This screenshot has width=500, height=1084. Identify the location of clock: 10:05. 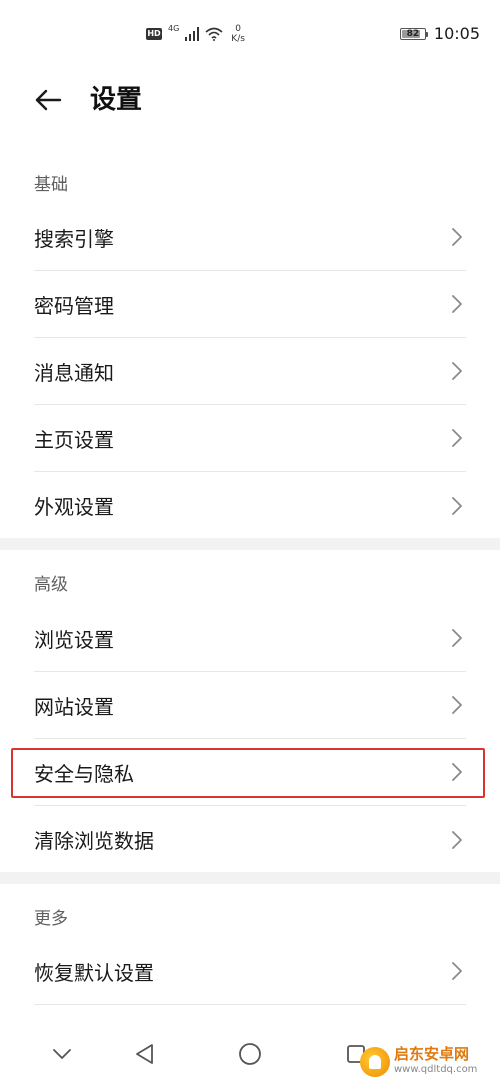
(456, 33).